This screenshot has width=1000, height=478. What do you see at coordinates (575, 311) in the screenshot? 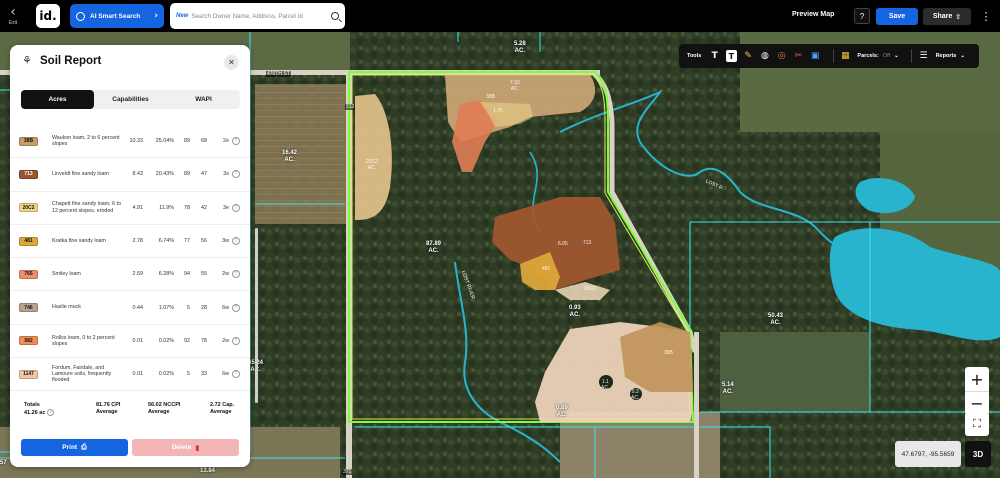
I see `acreage-label: 0.93 AC.` at bounding box center [575, 311].